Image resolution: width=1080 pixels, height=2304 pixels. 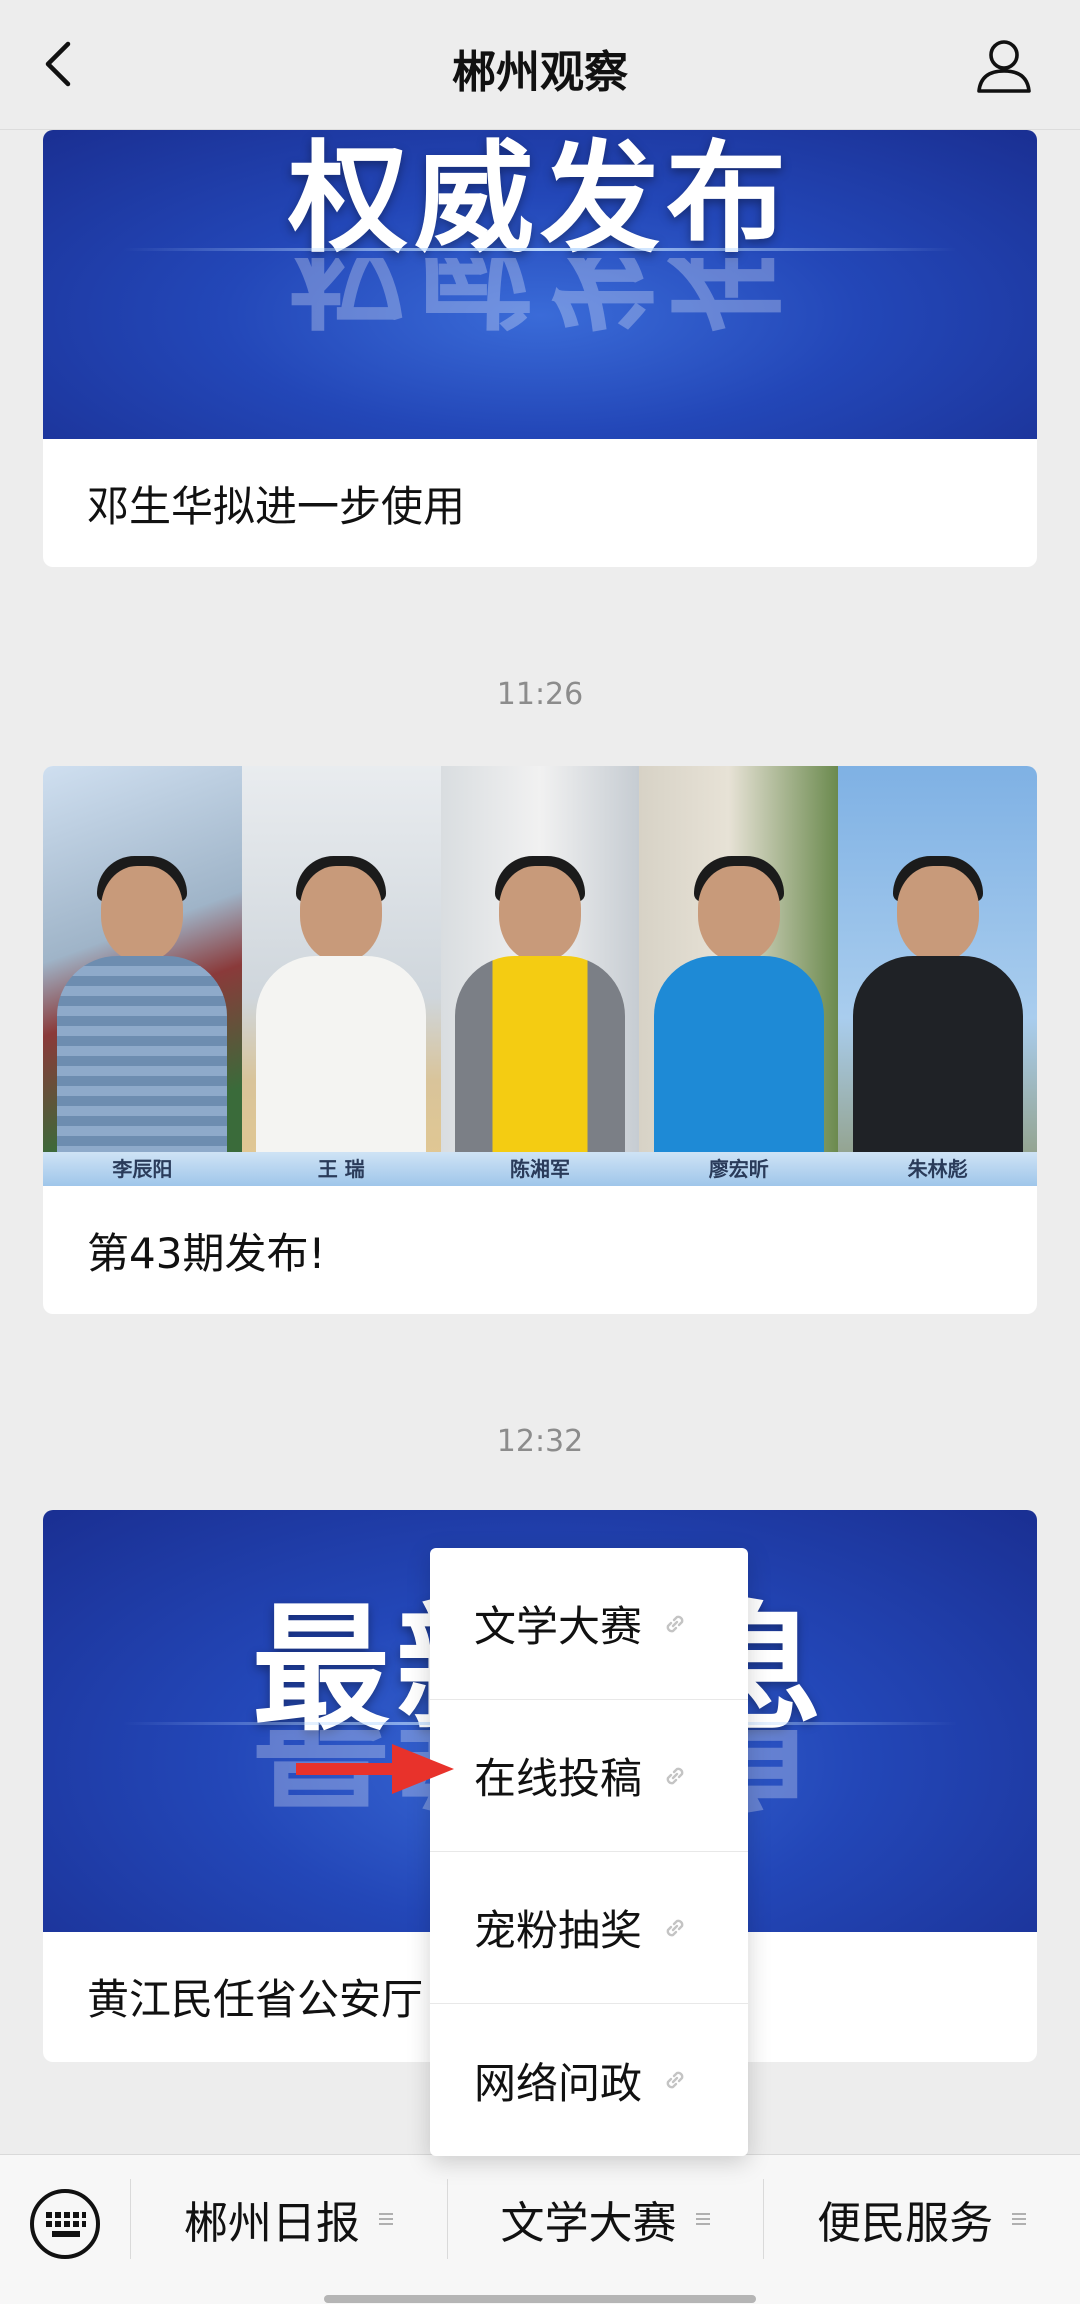 I want to click on page-title: 郴州观察, so click(x=540, y=72).